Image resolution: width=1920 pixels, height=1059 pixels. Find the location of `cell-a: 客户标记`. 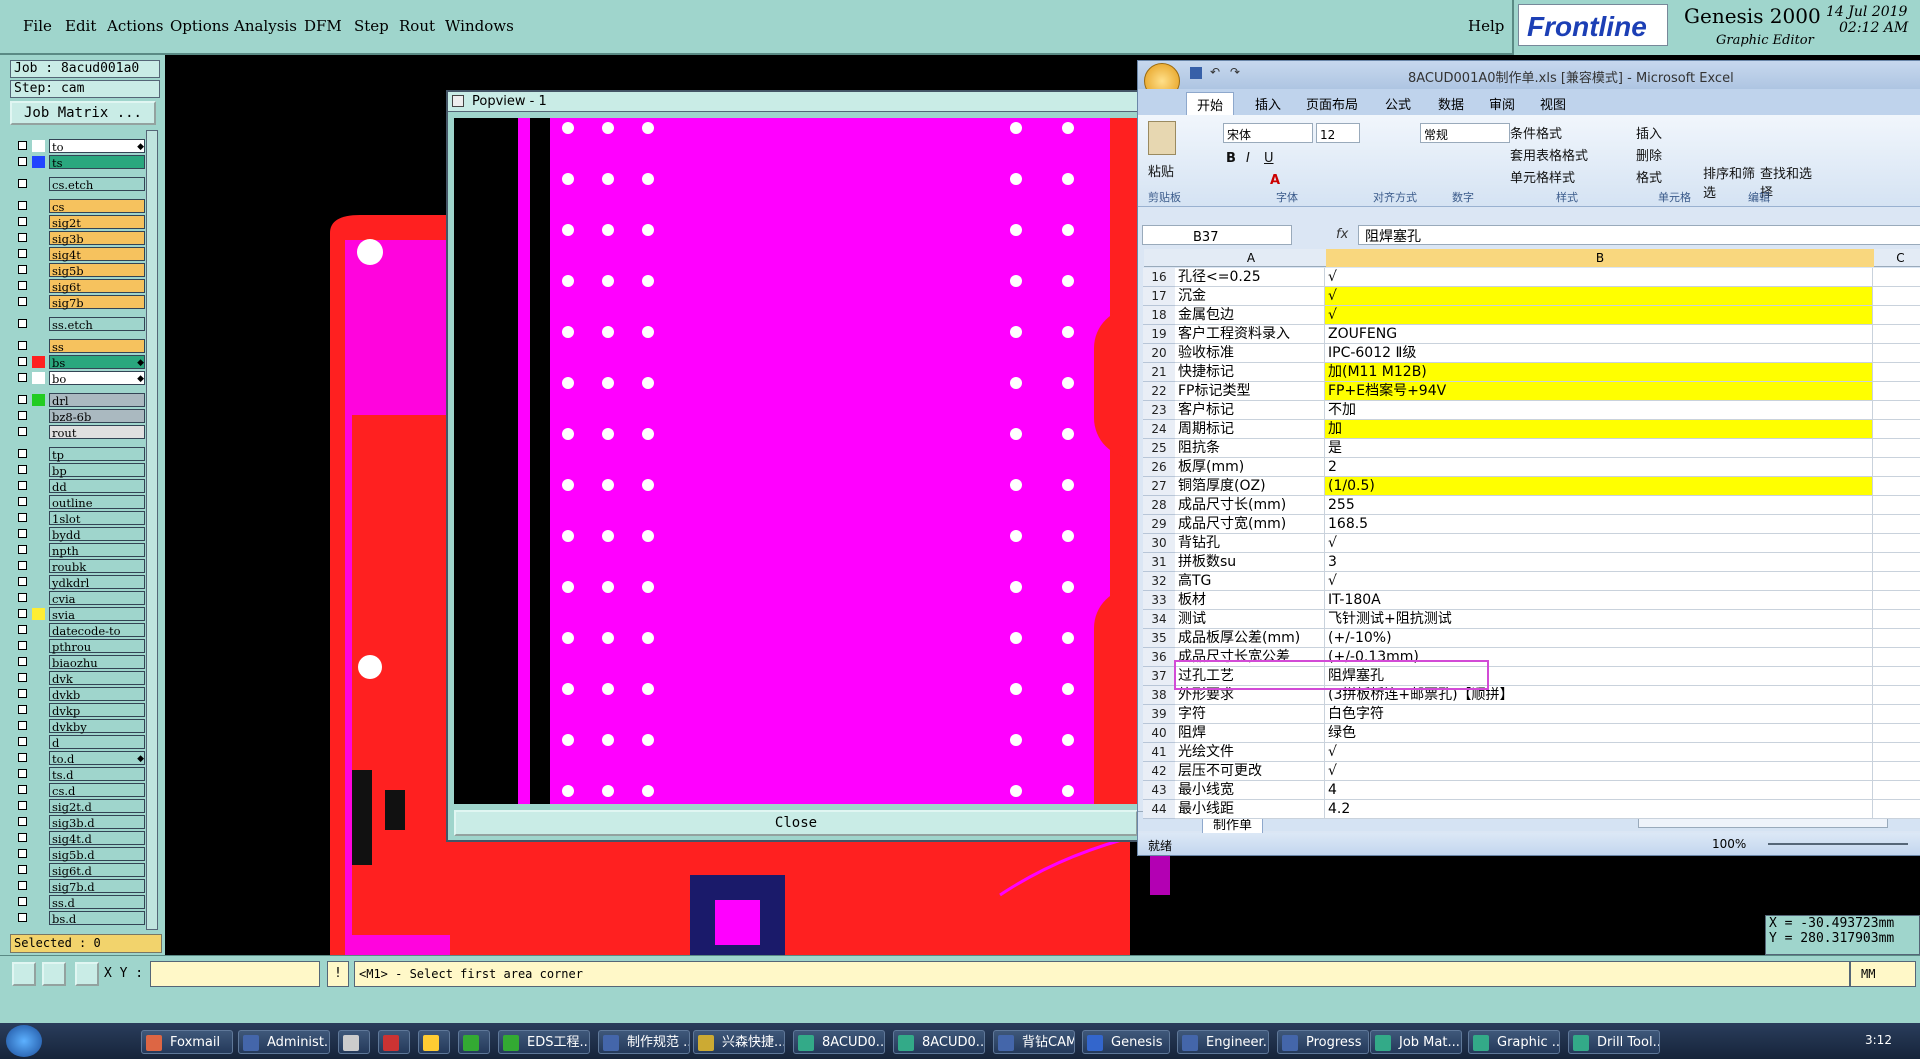

cell-a: 客户标记 is located at coordinates (1250, 410).